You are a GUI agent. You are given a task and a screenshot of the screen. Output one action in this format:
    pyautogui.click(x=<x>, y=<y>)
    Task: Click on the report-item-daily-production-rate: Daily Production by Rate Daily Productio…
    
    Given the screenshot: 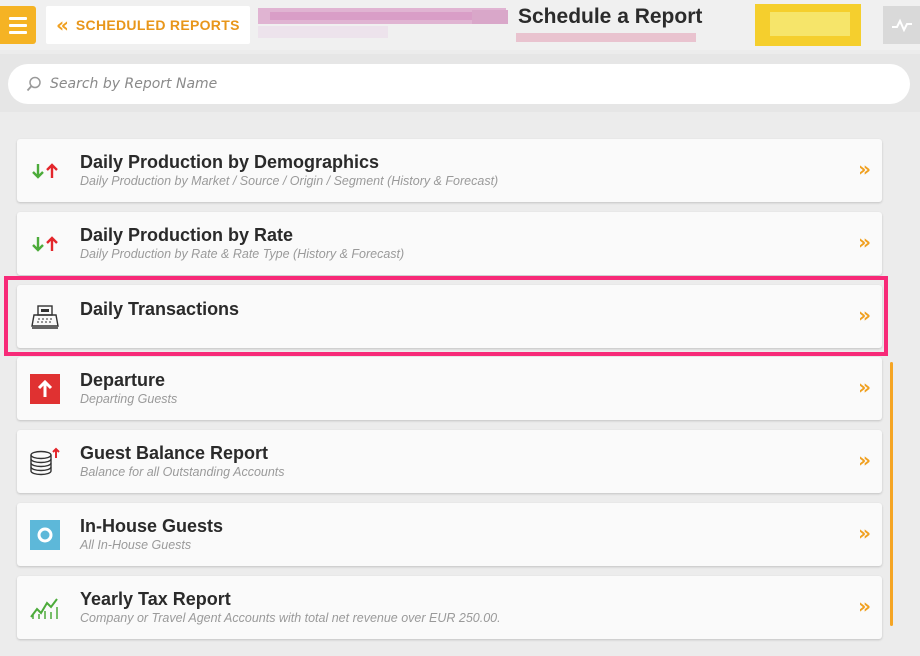 What is the action you would take?
    pyautogui.click(x=449, y=243)
    